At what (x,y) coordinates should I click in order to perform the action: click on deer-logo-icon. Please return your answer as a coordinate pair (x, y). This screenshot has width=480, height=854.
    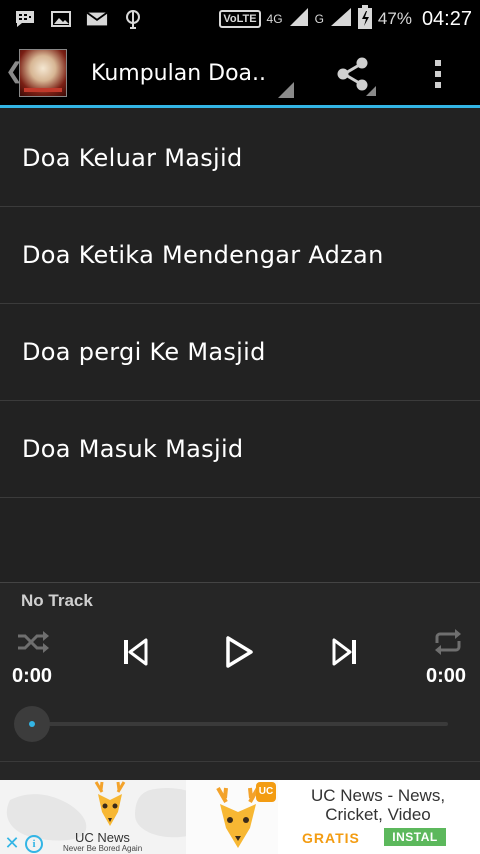
    Looking at the image, I should click on (110, 803).